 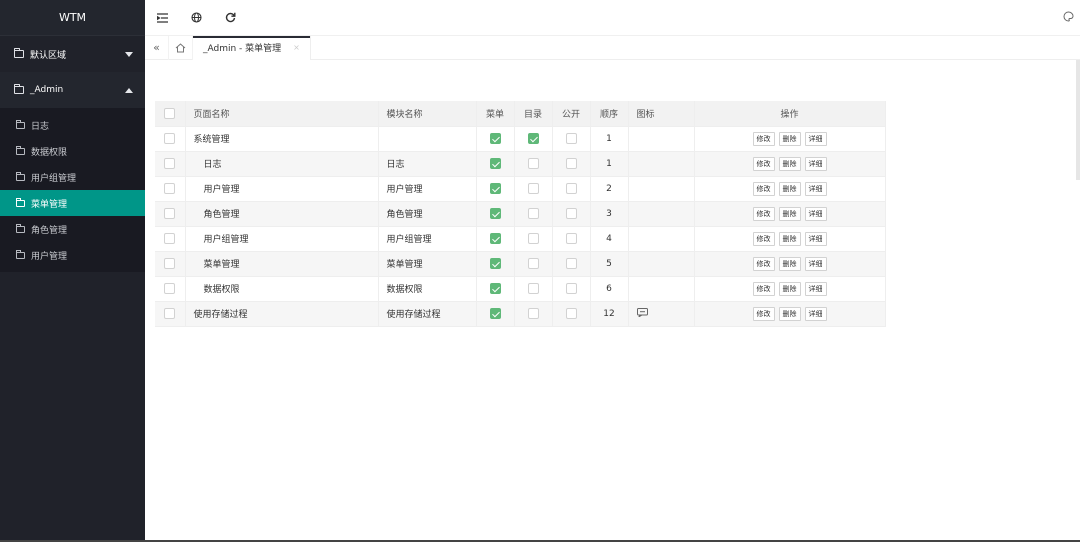 I want to click on tab-menu-management: _Admin - 菜单管理 ×, so click(x=252, y=47).